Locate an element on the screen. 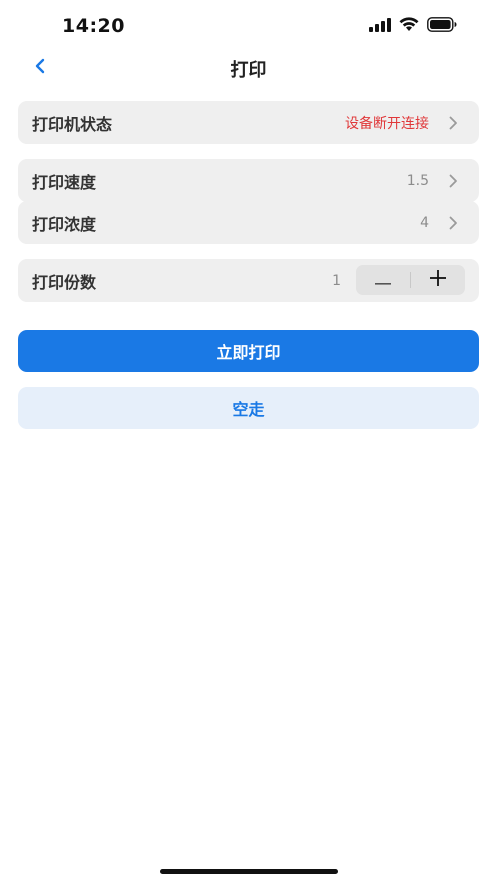 This screenshot has height=883, width=497. status-icons is located at coordinates (413, 26).